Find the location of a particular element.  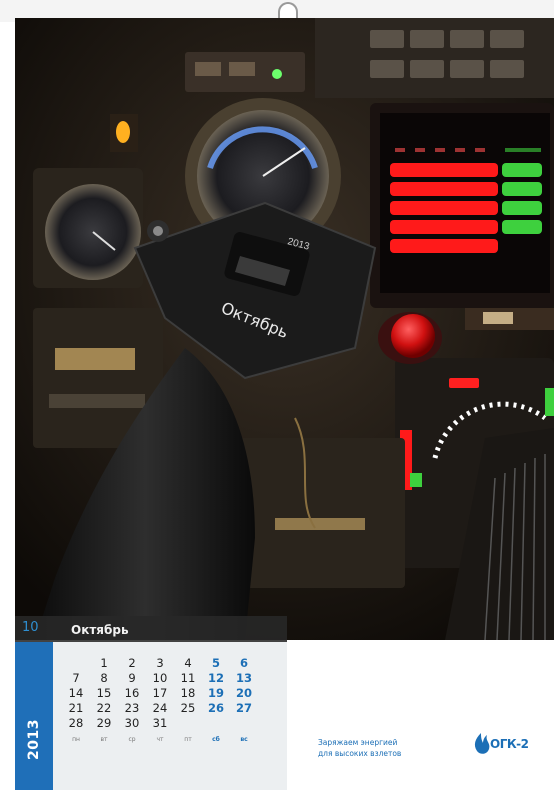

calendar-day: 30 is located at coordinates (132, 723).